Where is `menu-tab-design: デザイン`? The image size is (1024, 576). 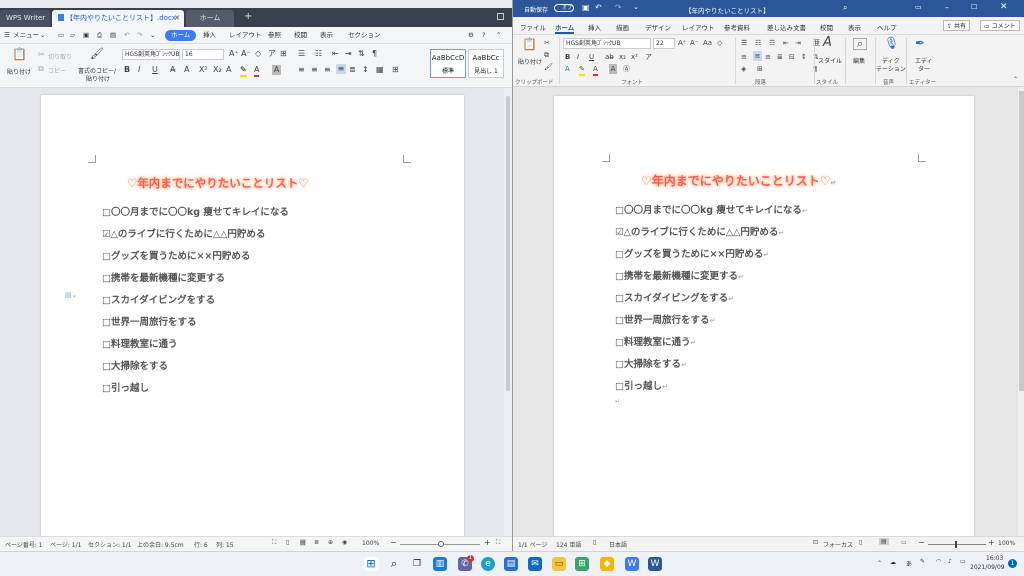 menu-tab-design: デザイン is located at coordinates (658, 27).